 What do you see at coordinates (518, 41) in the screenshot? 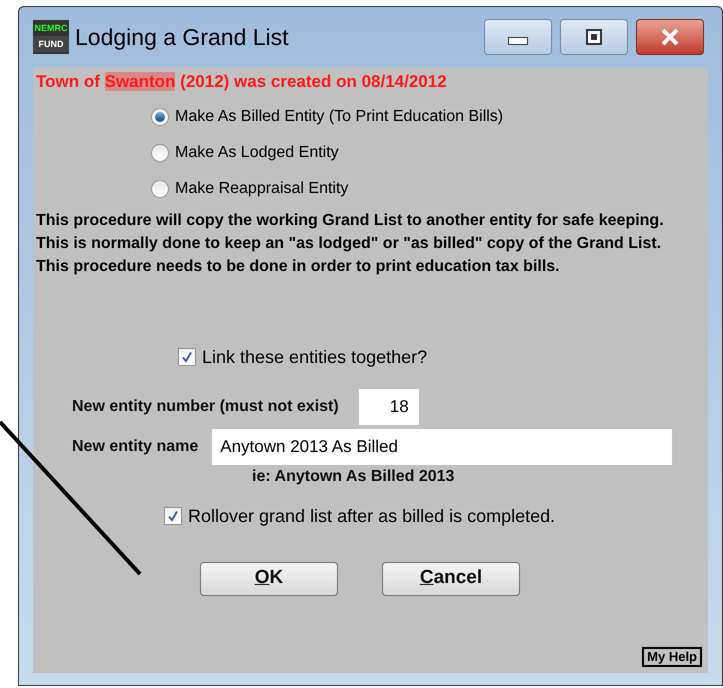
I see `minimize-icon` at bounding box center [518, 41].